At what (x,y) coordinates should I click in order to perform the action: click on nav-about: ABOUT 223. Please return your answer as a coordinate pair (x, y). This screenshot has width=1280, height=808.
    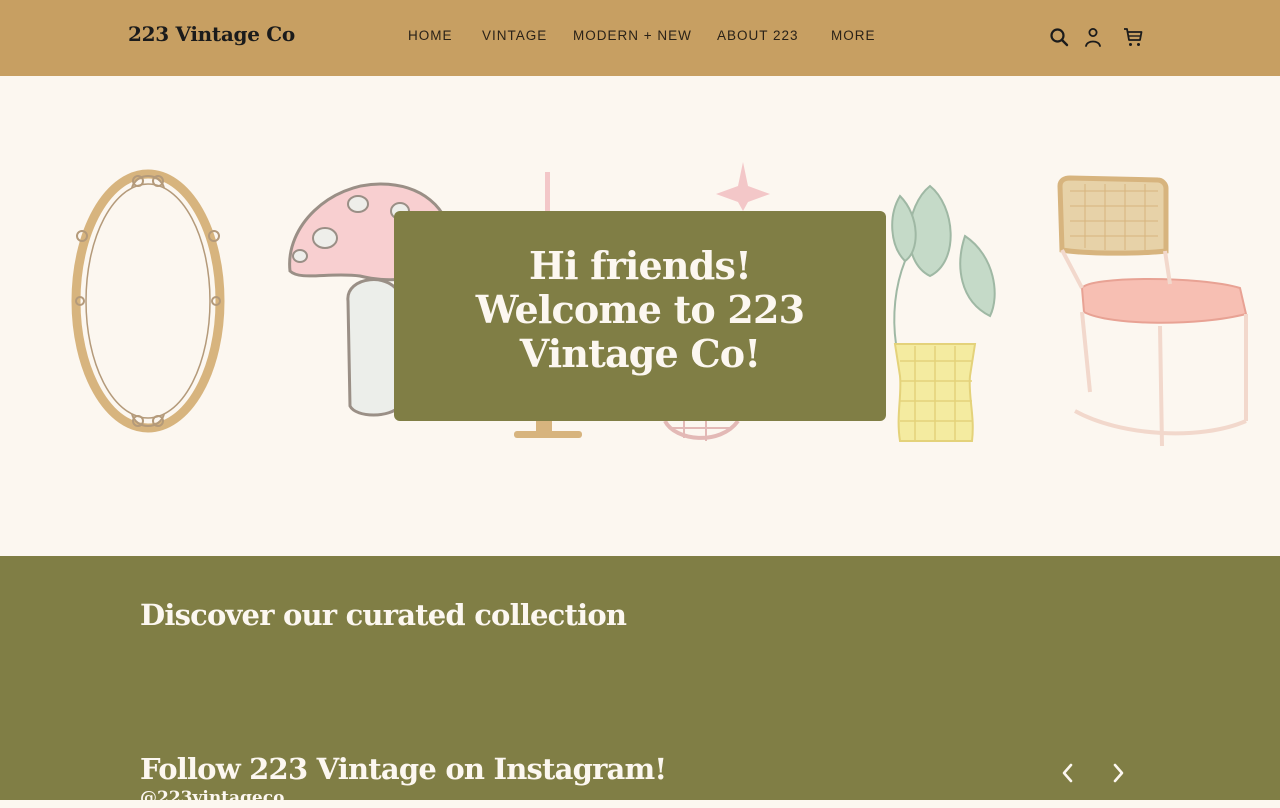
    Looking at the image, I should click on (758, 35).